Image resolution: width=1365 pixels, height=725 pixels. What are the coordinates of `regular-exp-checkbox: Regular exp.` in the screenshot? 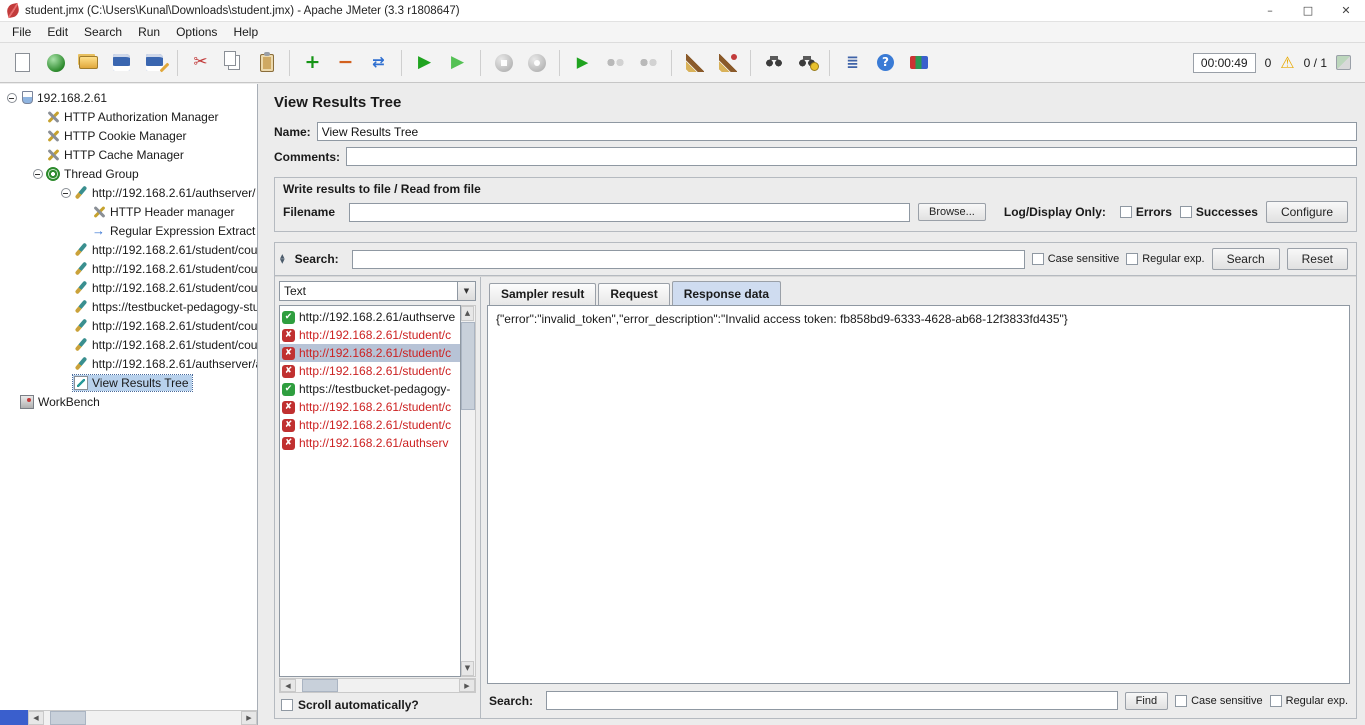 It's located at (1165, 259).